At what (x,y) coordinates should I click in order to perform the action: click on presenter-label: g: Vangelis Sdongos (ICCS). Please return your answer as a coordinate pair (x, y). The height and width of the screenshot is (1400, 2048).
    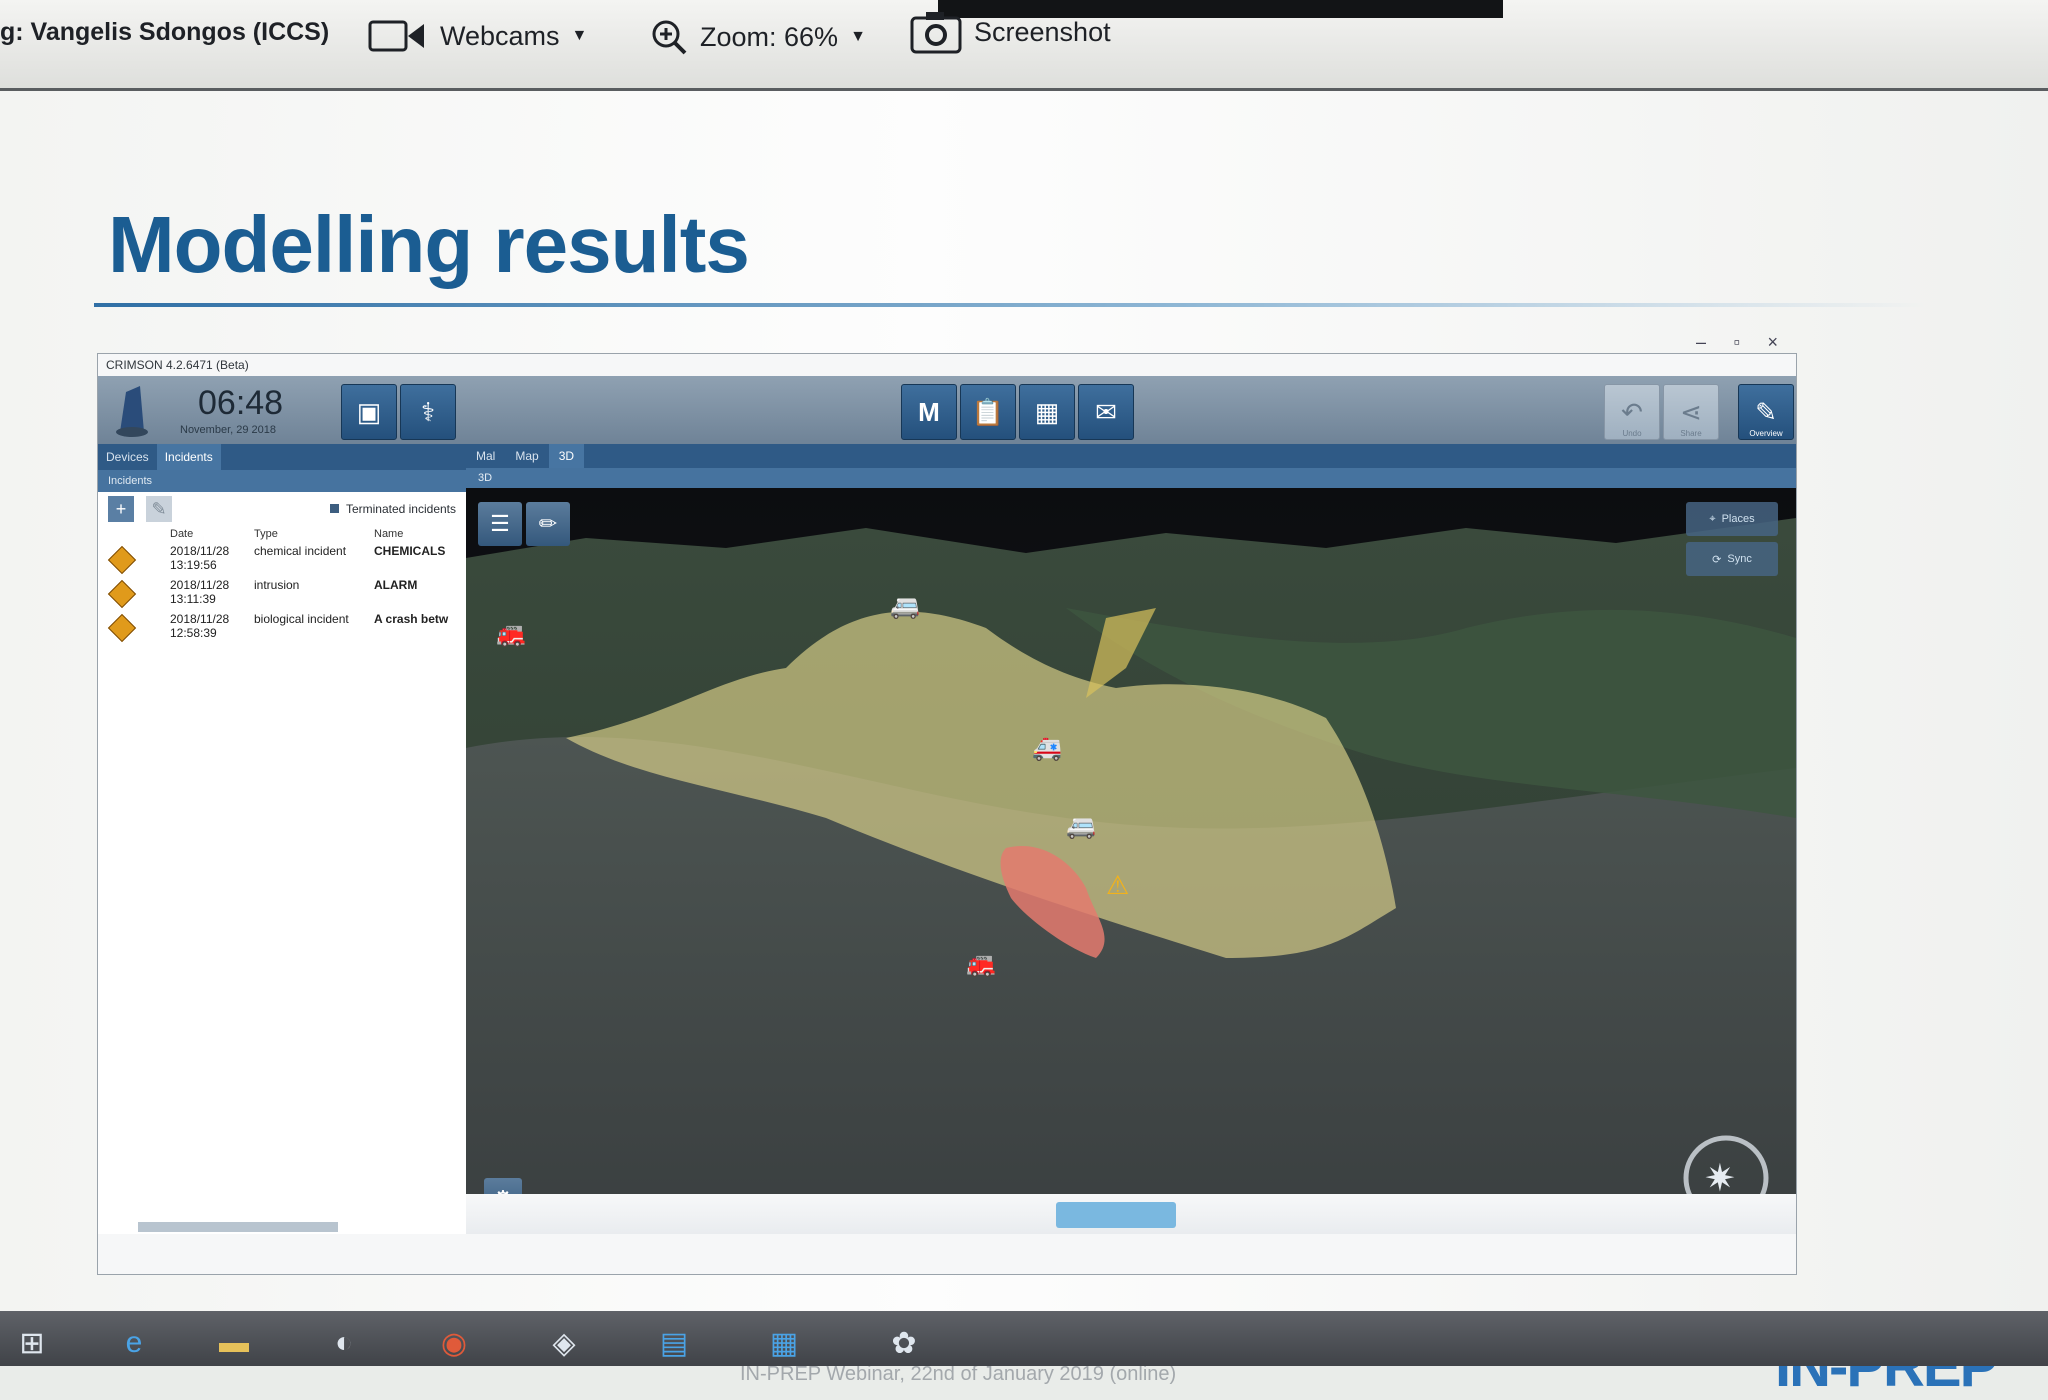
    Looking at the image, I should click on (164, 32).